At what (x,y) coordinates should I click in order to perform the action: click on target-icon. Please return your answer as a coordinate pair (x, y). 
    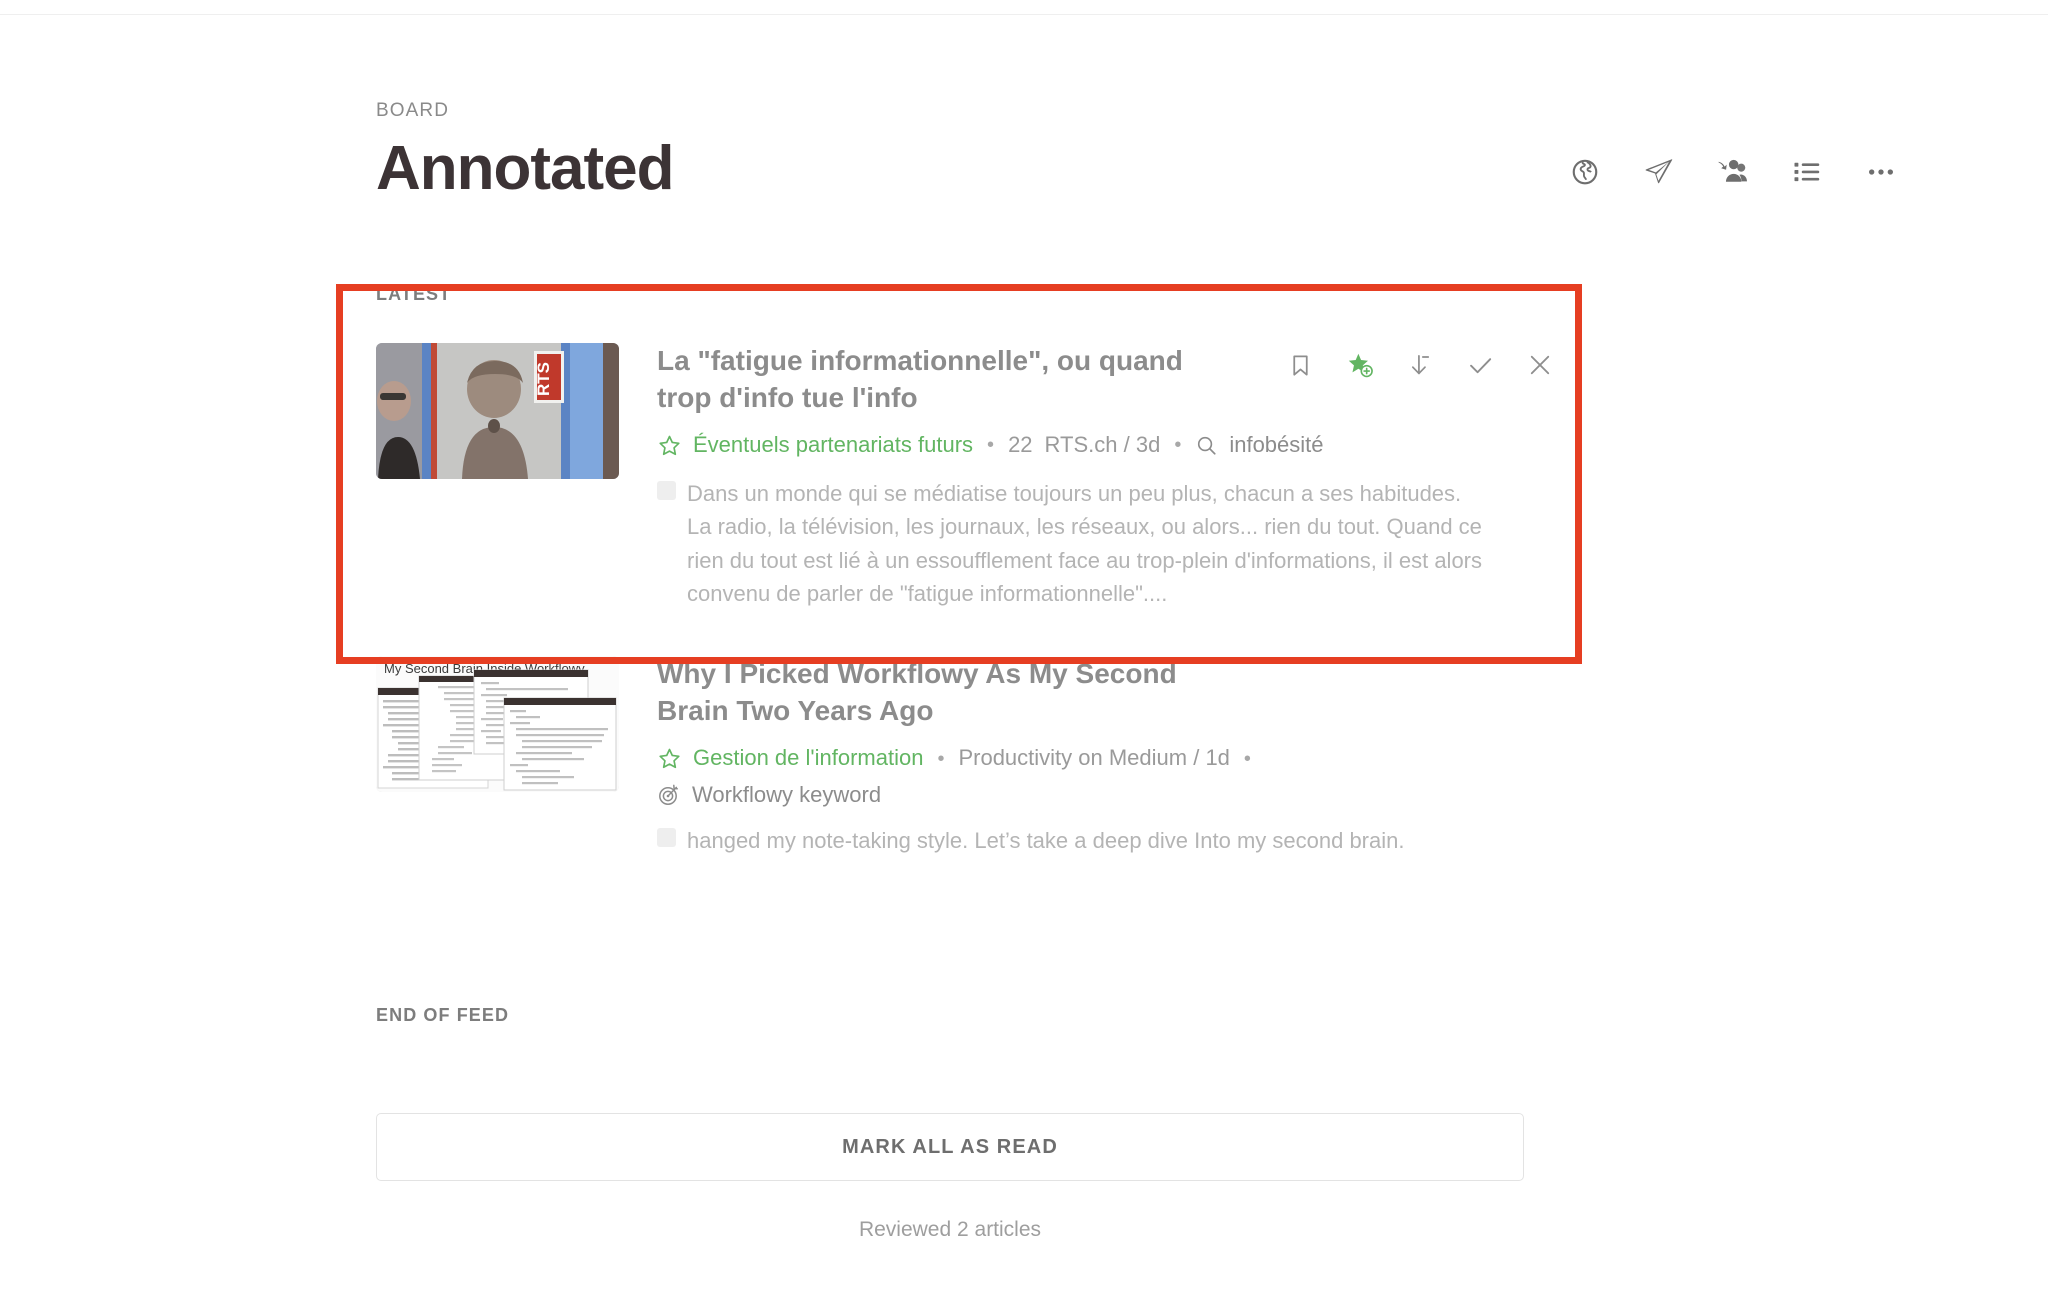
    Looking at the image, I should click on (669, 795).